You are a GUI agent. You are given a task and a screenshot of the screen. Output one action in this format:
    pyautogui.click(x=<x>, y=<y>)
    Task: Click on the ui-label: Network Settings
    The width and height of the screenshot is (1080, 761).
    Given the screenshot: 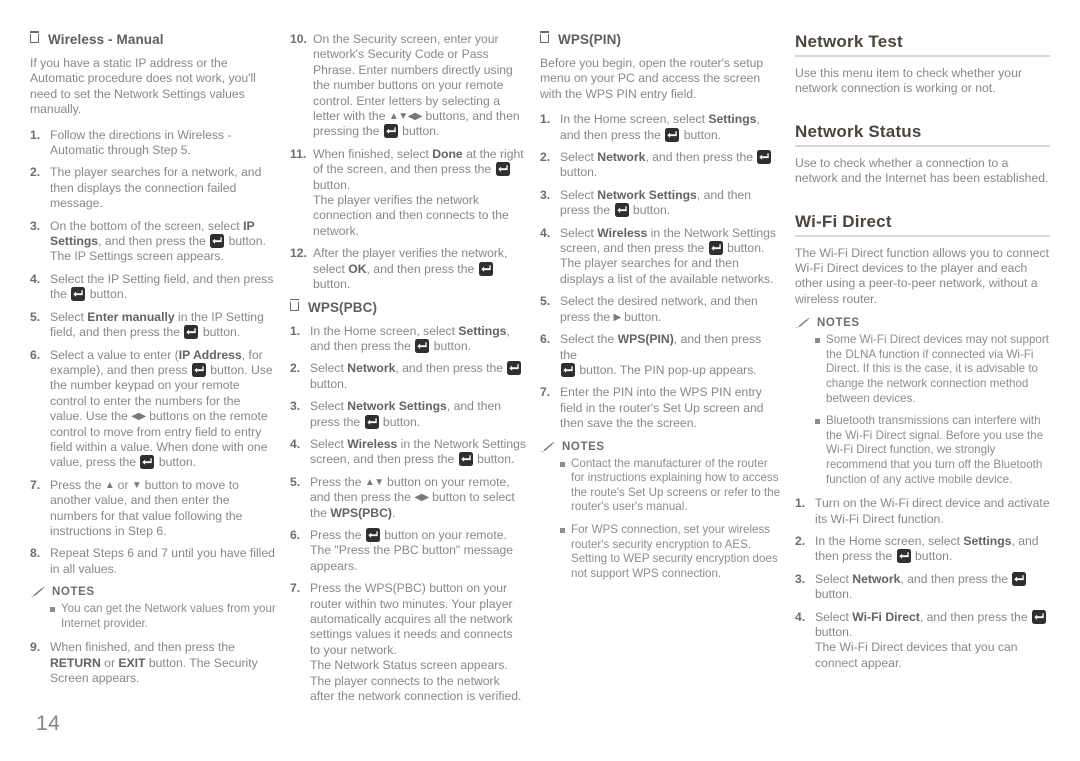 What is the action you would take?
    pyautogui.click(x=647, y=194)
    